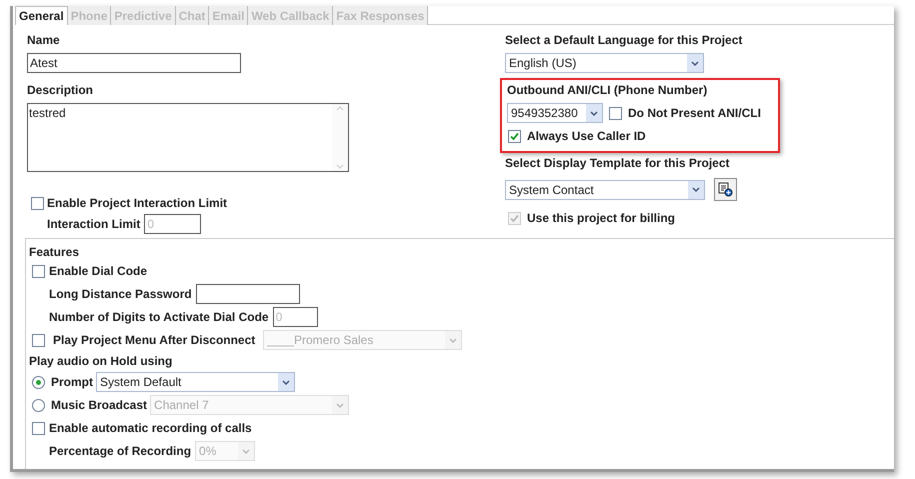  What do you see at coordinates (120, 451) in the screenshot?
I see `field-label: Percentage of Recording` at bounding box center [120, 451].